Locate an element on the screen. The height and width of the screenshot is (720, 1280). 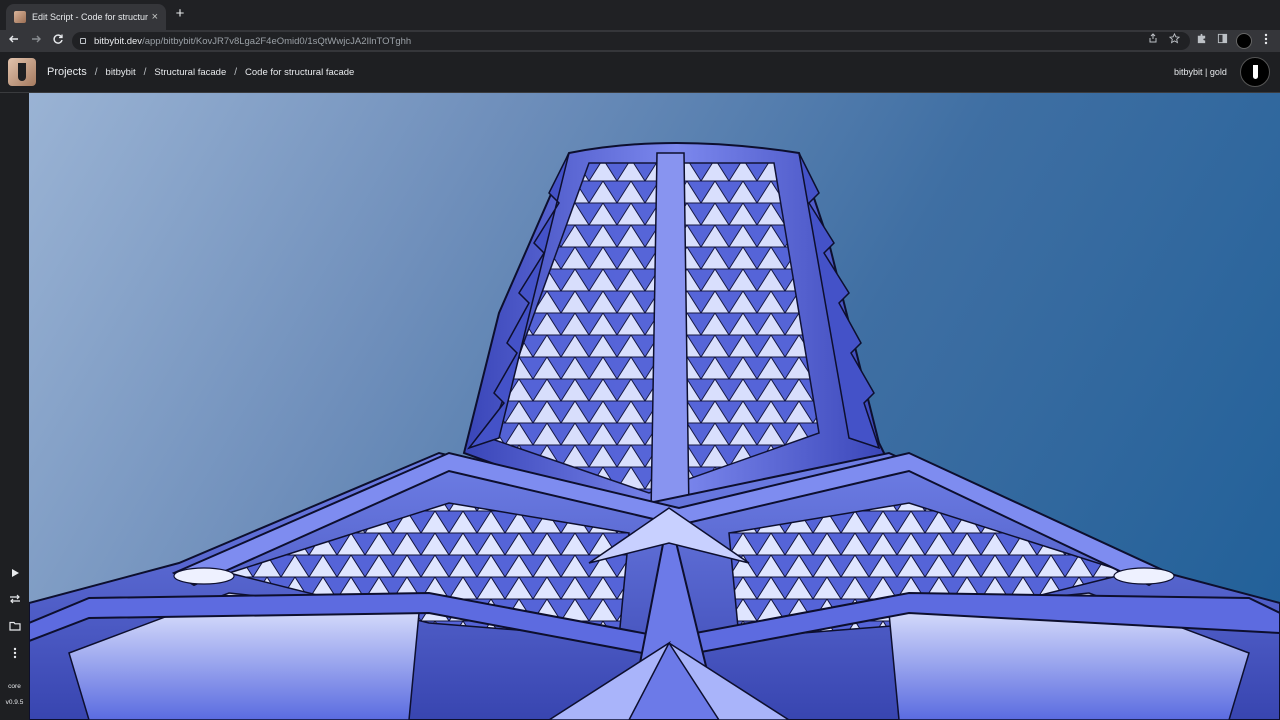
share-glyph-icon is located at coordinates (1153, 38).